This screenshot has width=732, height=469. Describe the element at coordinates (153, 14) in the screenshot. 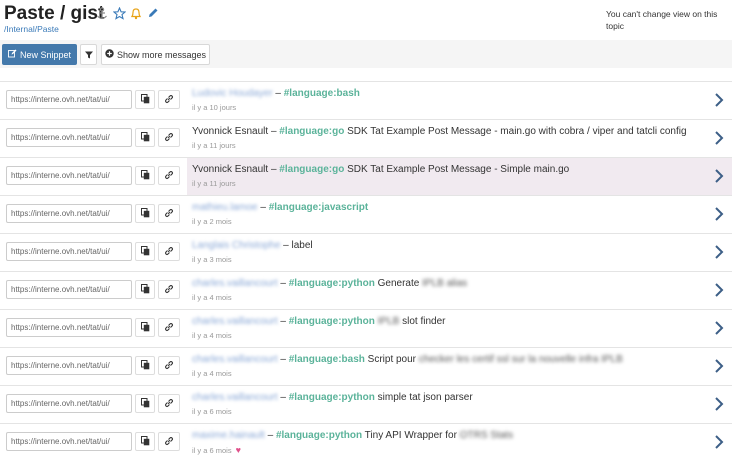

I see `pencil-icon` at that location.